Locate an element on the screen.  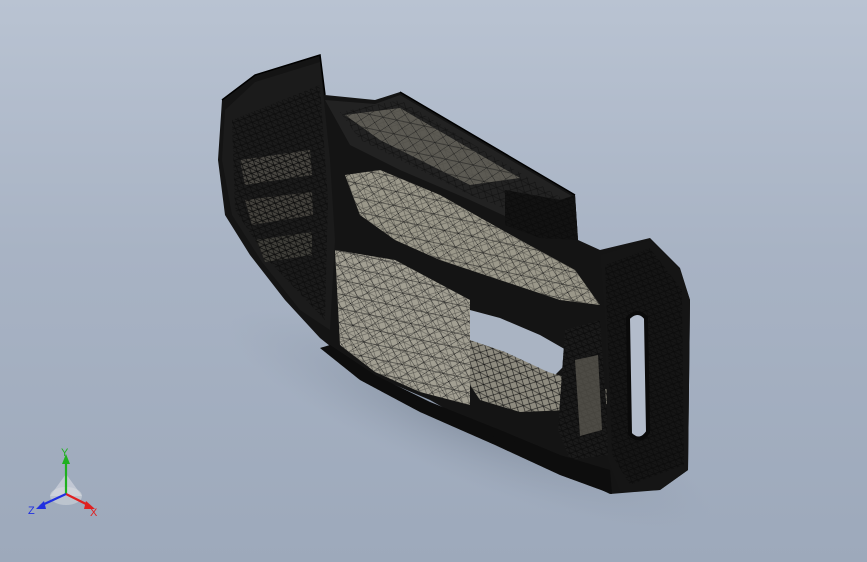
z-axis-label: Z is located at coordinates (31, 511).